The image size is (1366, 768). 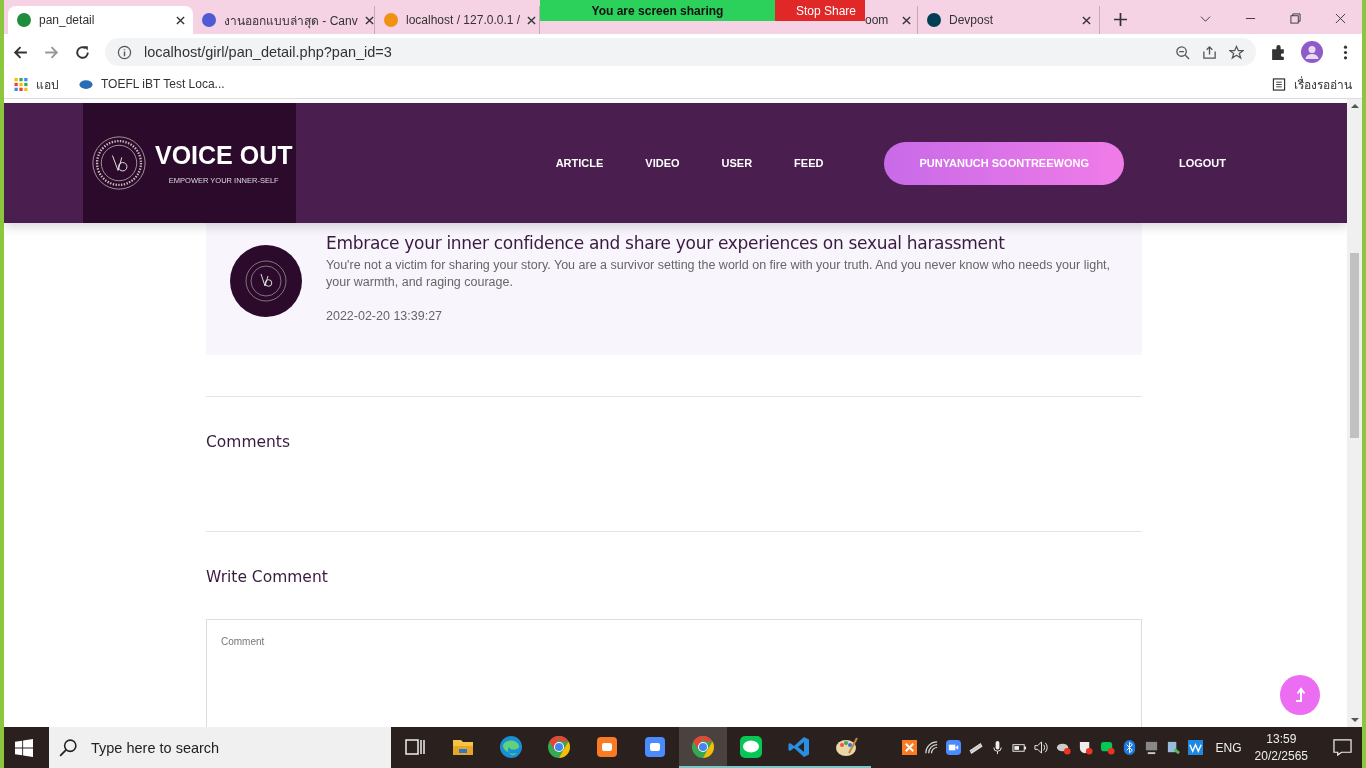 I want to click on input-language: ENG, so click(x=1228, y=747).